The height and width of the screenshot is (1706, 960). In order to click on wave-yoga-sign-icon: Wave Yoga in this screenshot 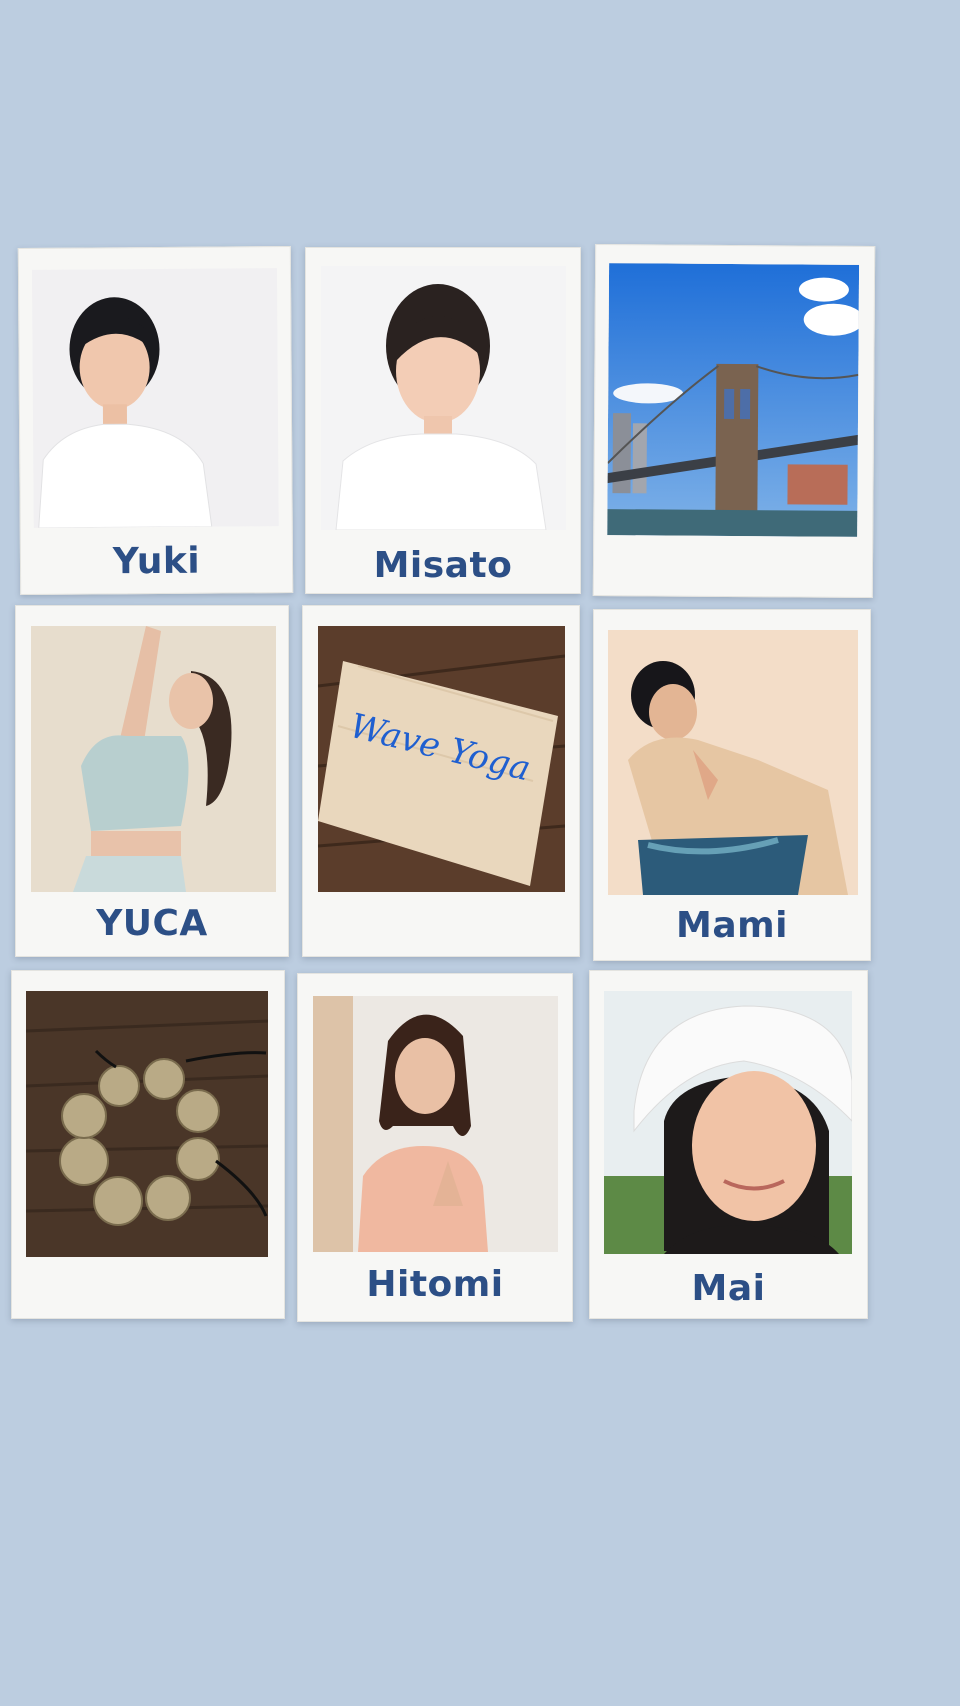, I will do `click(441, 759)`.